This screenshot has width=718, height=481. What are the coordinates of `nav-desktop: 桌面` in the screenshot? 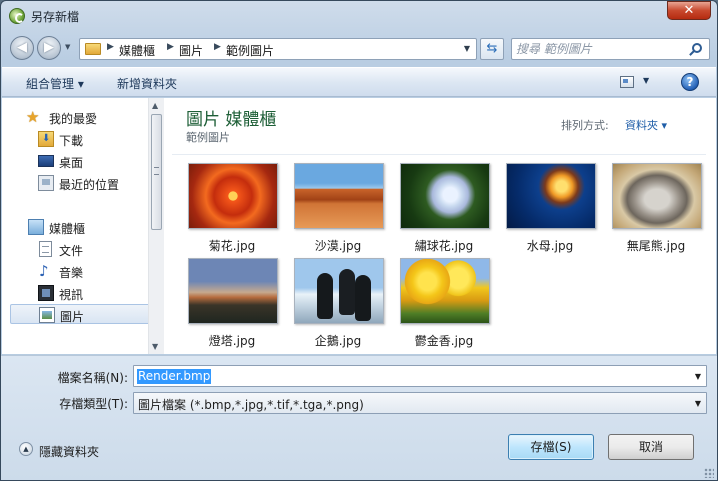 It's located at (75, 161).